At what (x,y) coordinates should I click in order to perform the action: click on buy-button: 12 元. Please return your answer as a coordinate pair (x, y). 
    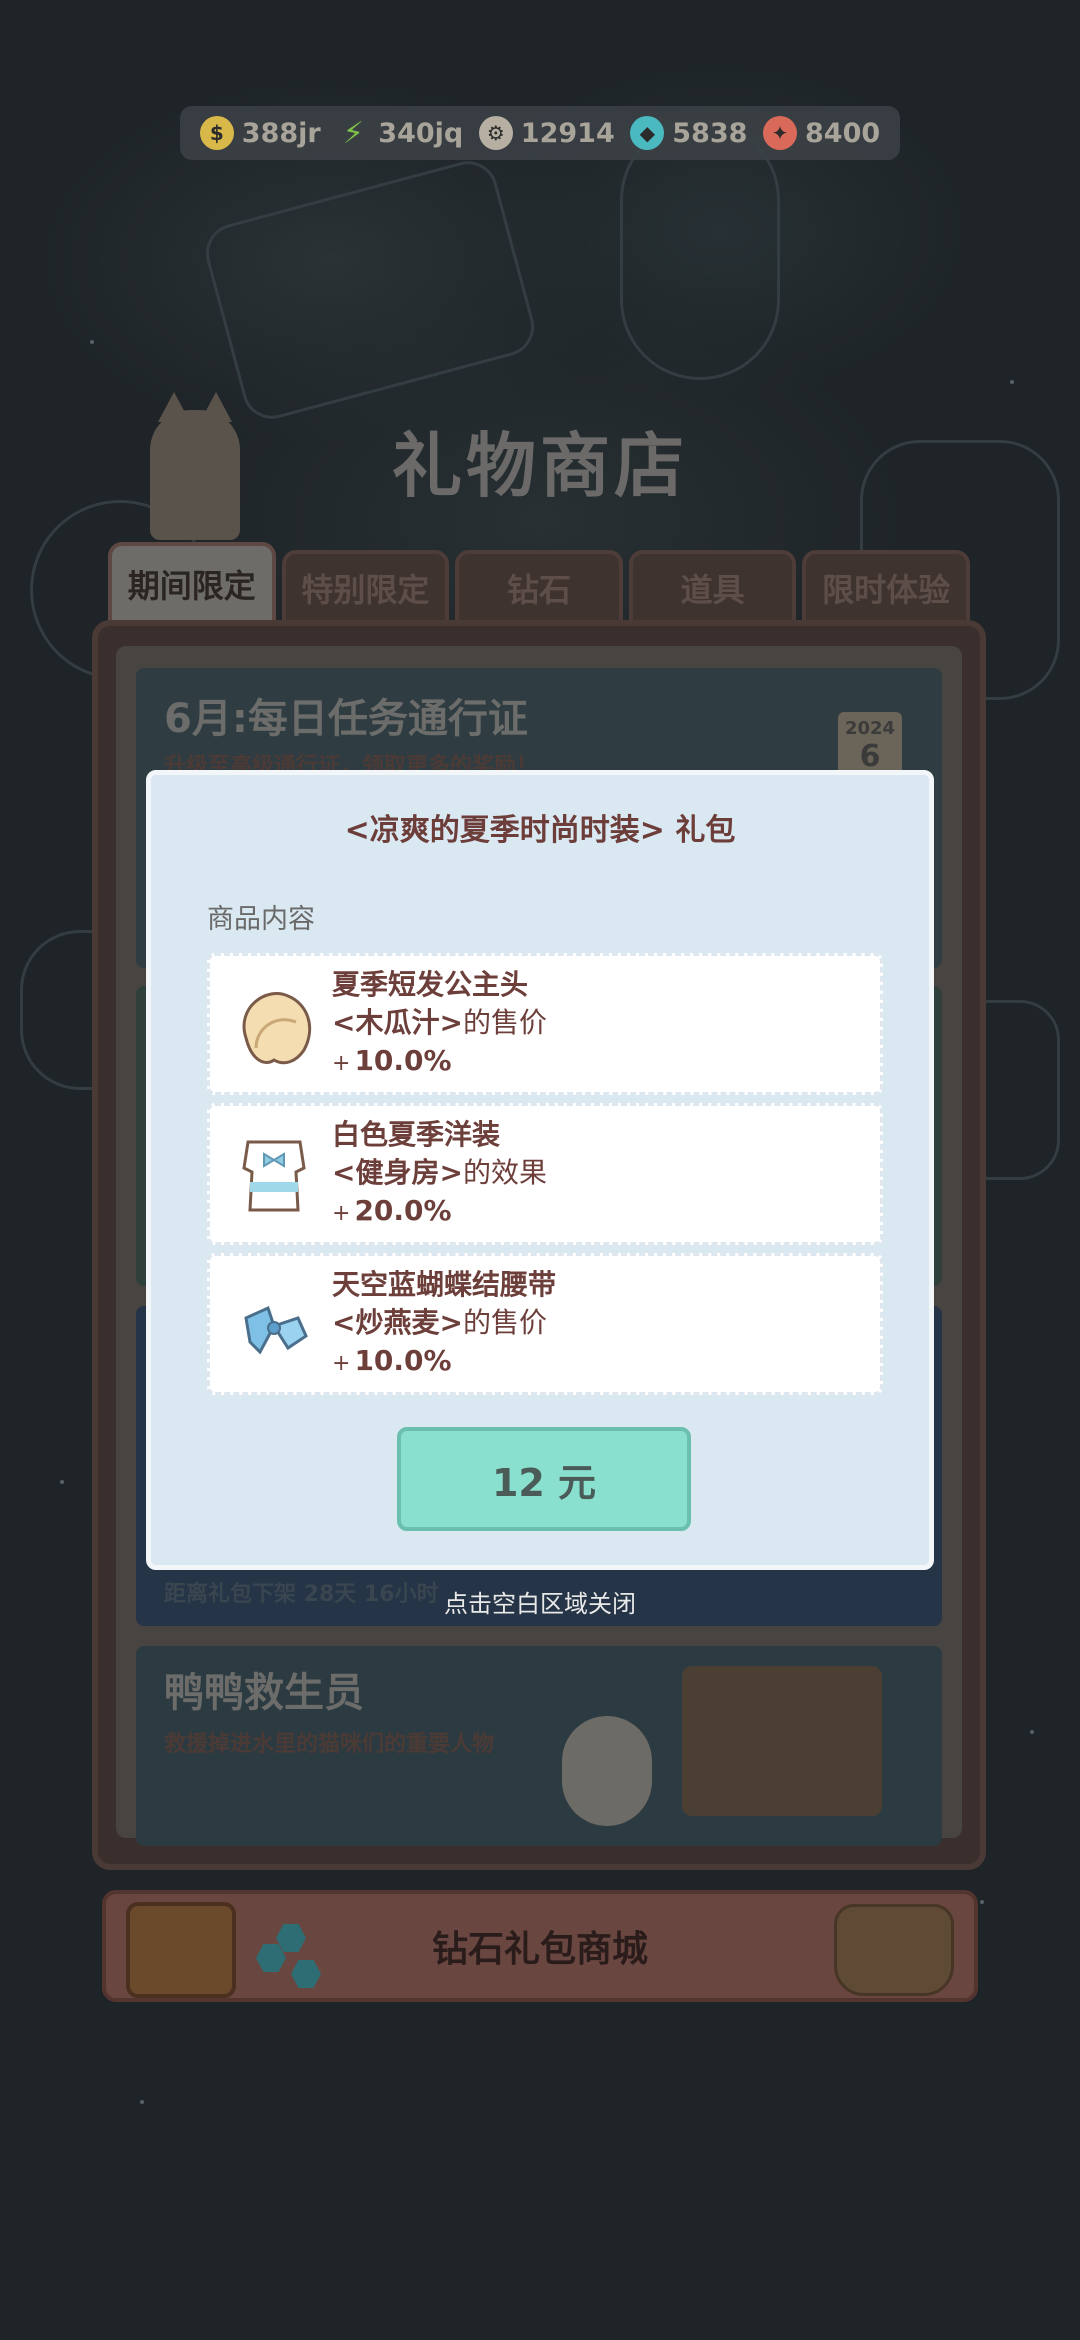
    Looking at the image, I should click on (544, 1479).